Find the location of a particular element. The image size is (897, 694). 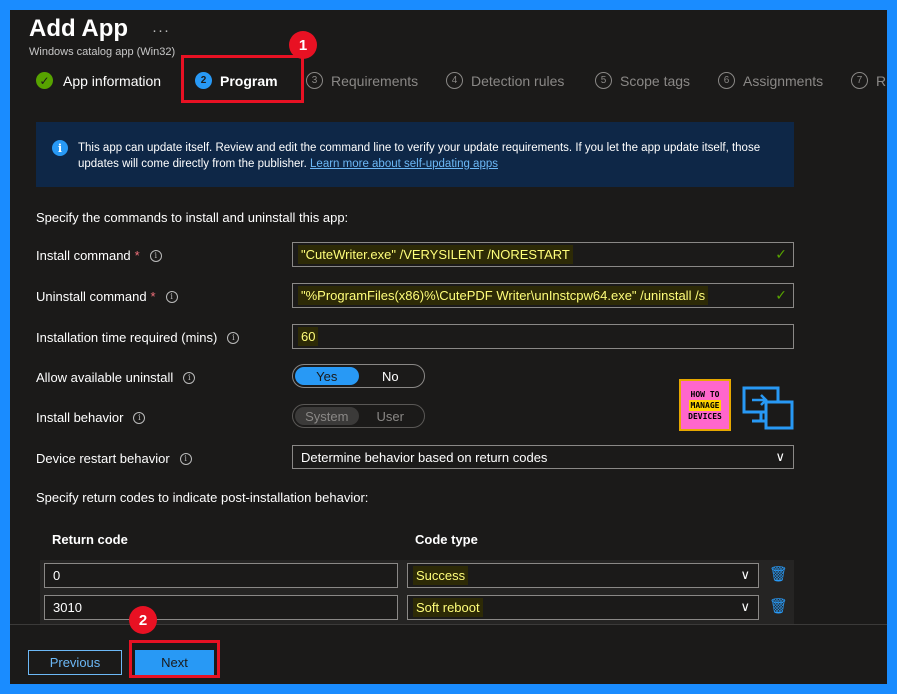

annotation-box-next is located at coordinates (174, 659).